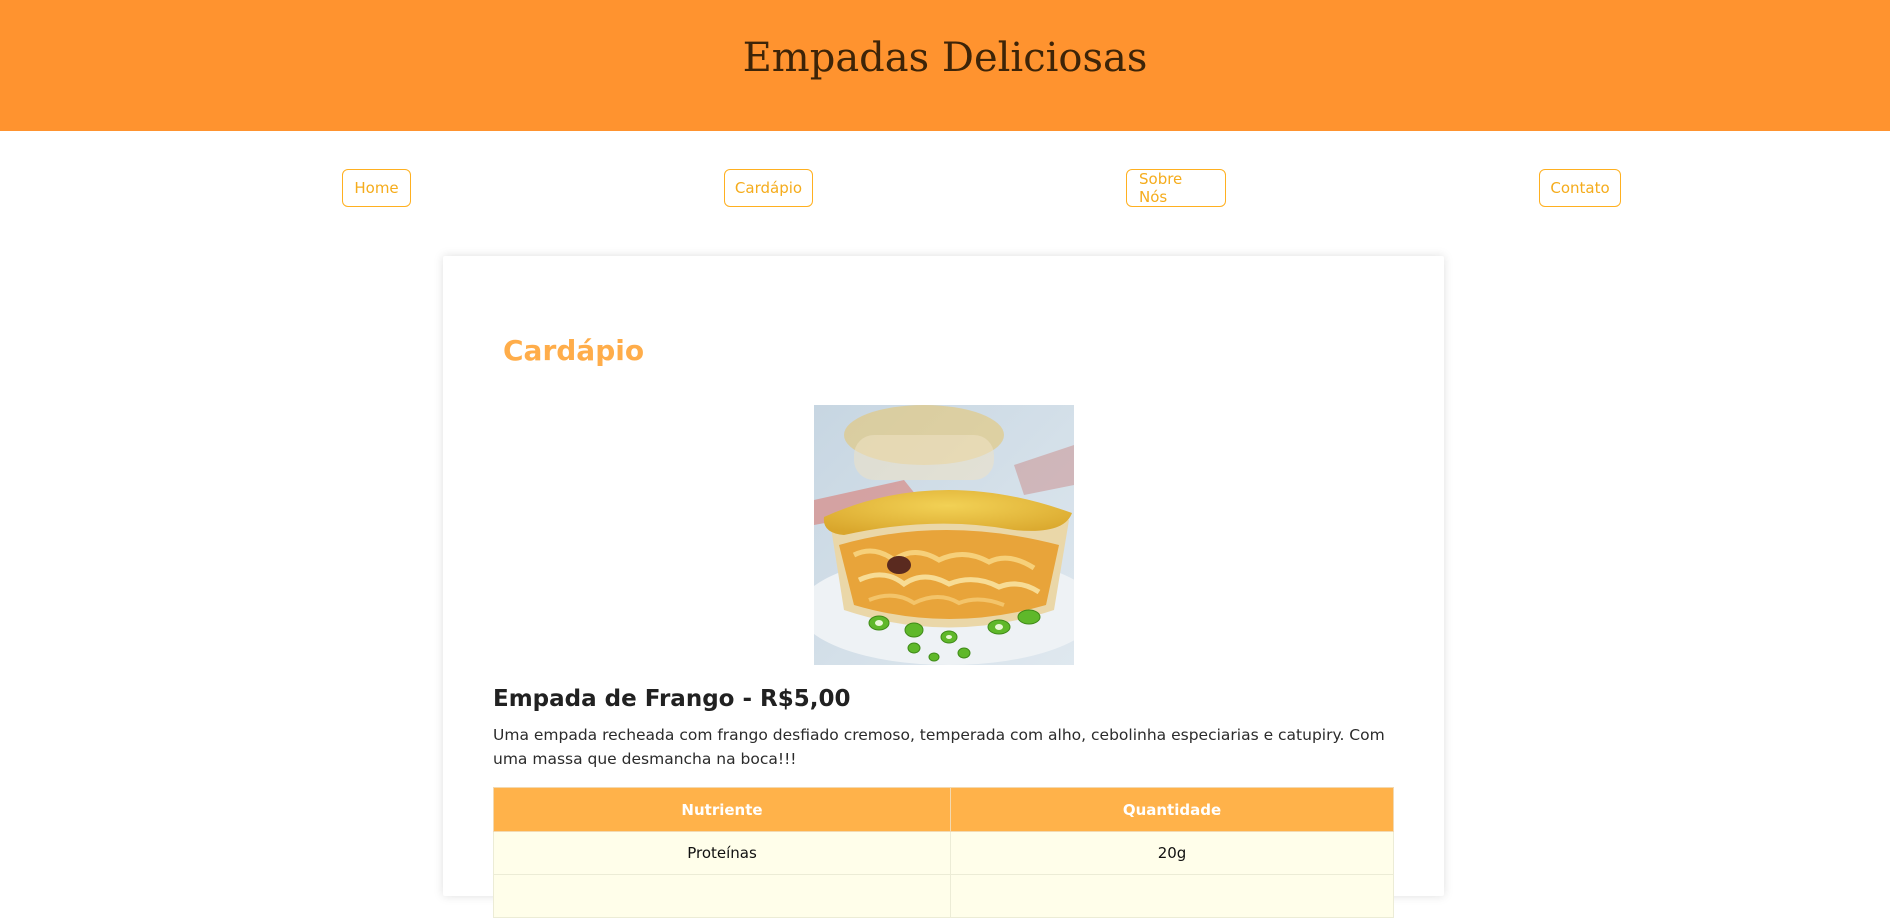  I want to click on section-title: Cardápio, so click(574, 350).